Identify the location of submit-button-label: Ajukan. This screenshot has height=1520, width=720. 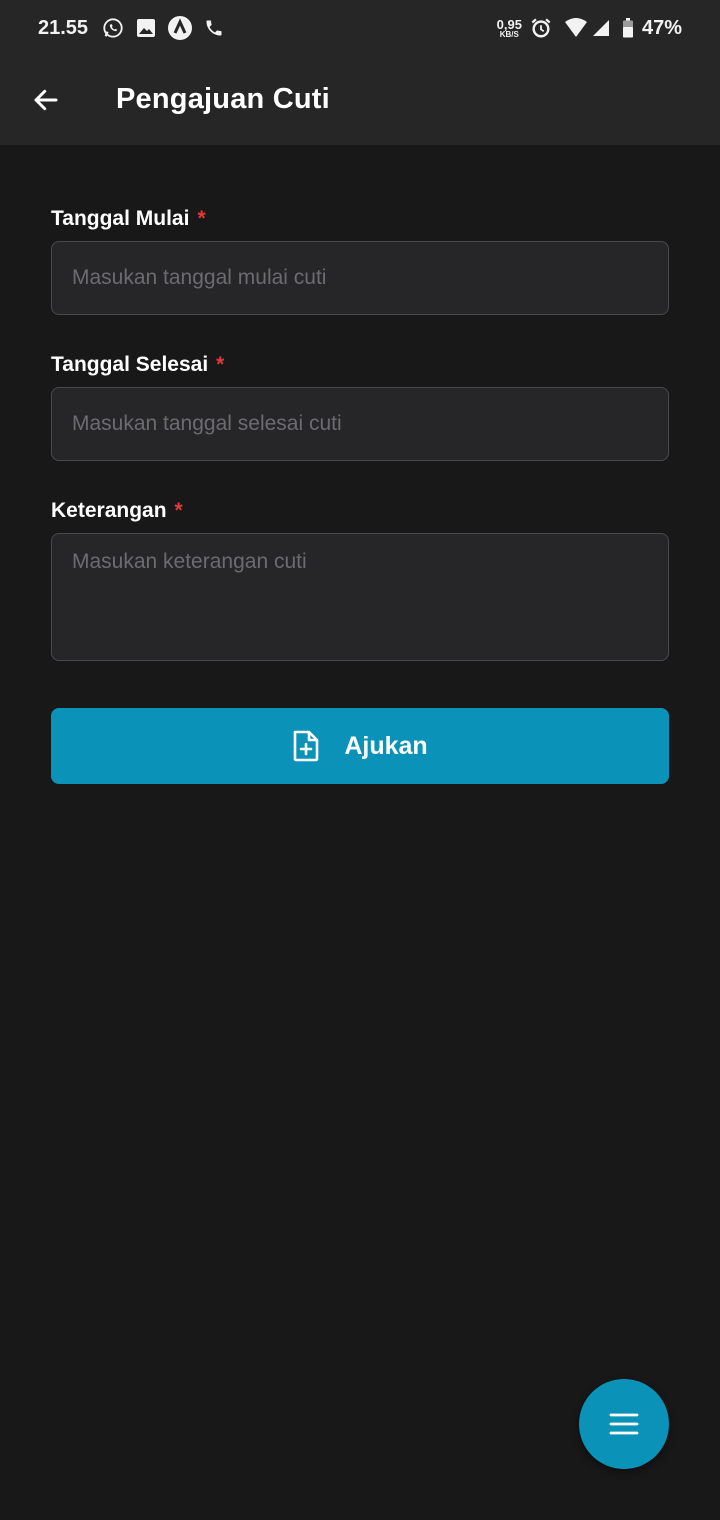
(386, 745).